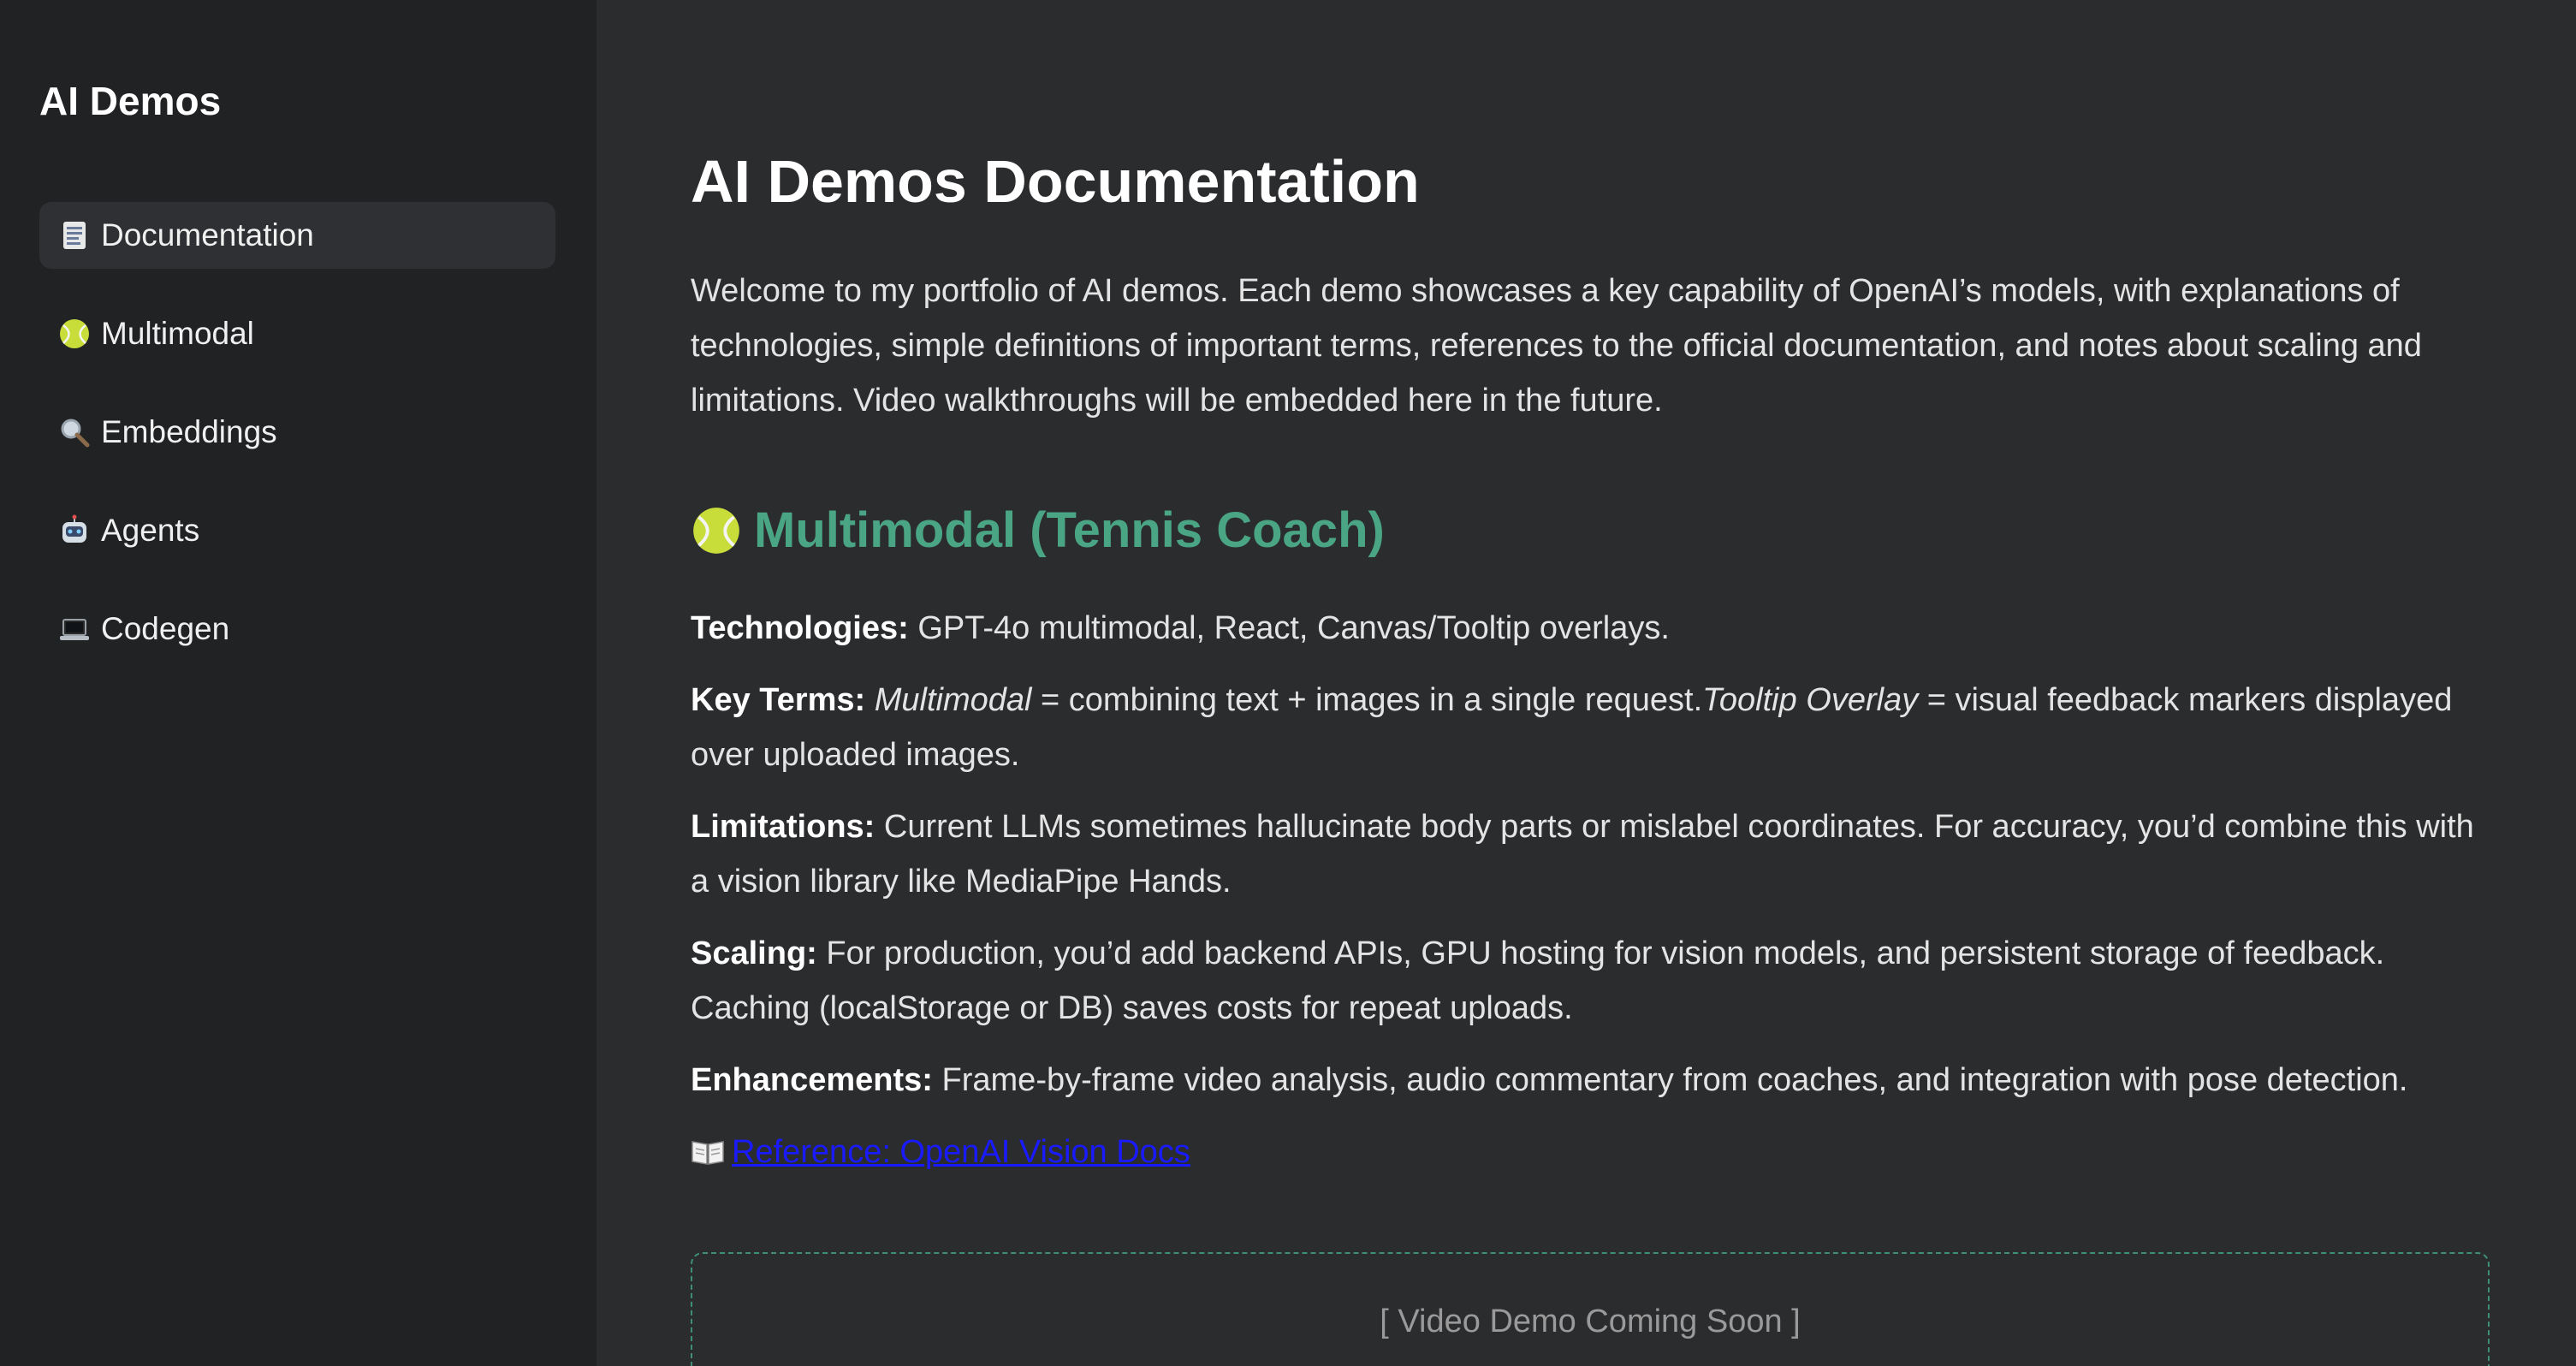  I want to click on section-heading-multimodal: Multimodal (Tennis Coach), so click(1592, 530).